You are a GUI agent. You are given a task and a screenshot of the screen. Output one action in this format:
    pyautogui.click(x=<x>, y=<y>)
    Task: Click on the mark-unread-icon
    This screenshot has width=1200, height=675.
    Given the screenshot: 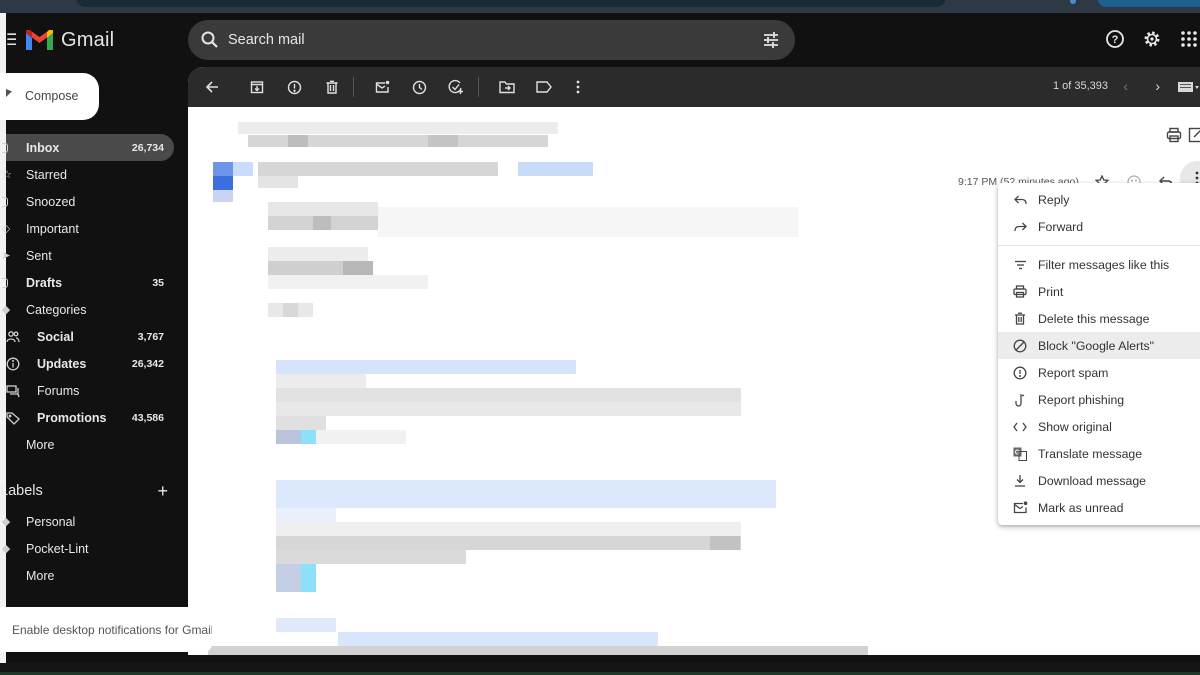 What is the action you would take?
    pyautogui.click(x=382, y=87)
    